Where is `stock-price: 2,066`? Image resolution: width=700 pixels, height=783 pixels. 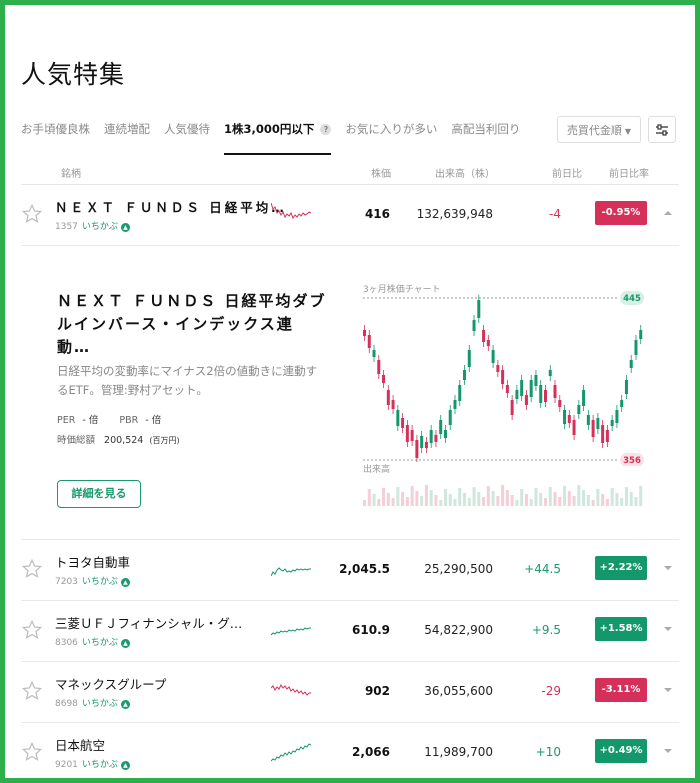
stock-price: 2,066 is located at coordinates (371, 752).